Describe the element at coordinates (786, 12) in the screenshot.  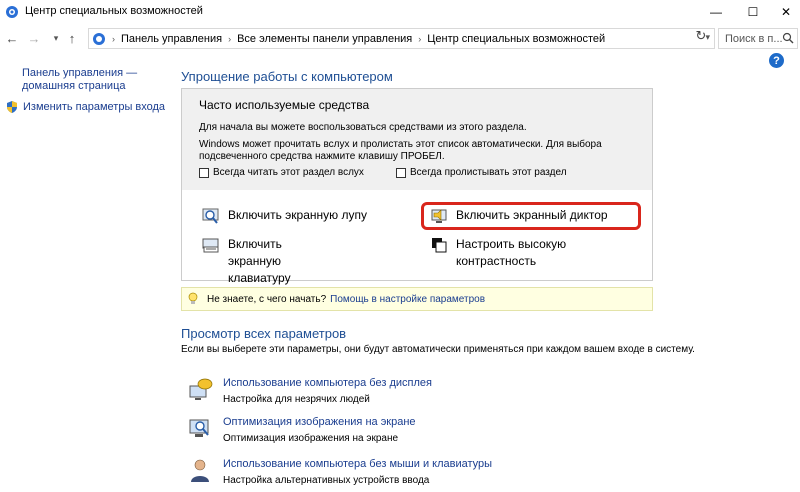
I see `close-icon: ✕` at that location.